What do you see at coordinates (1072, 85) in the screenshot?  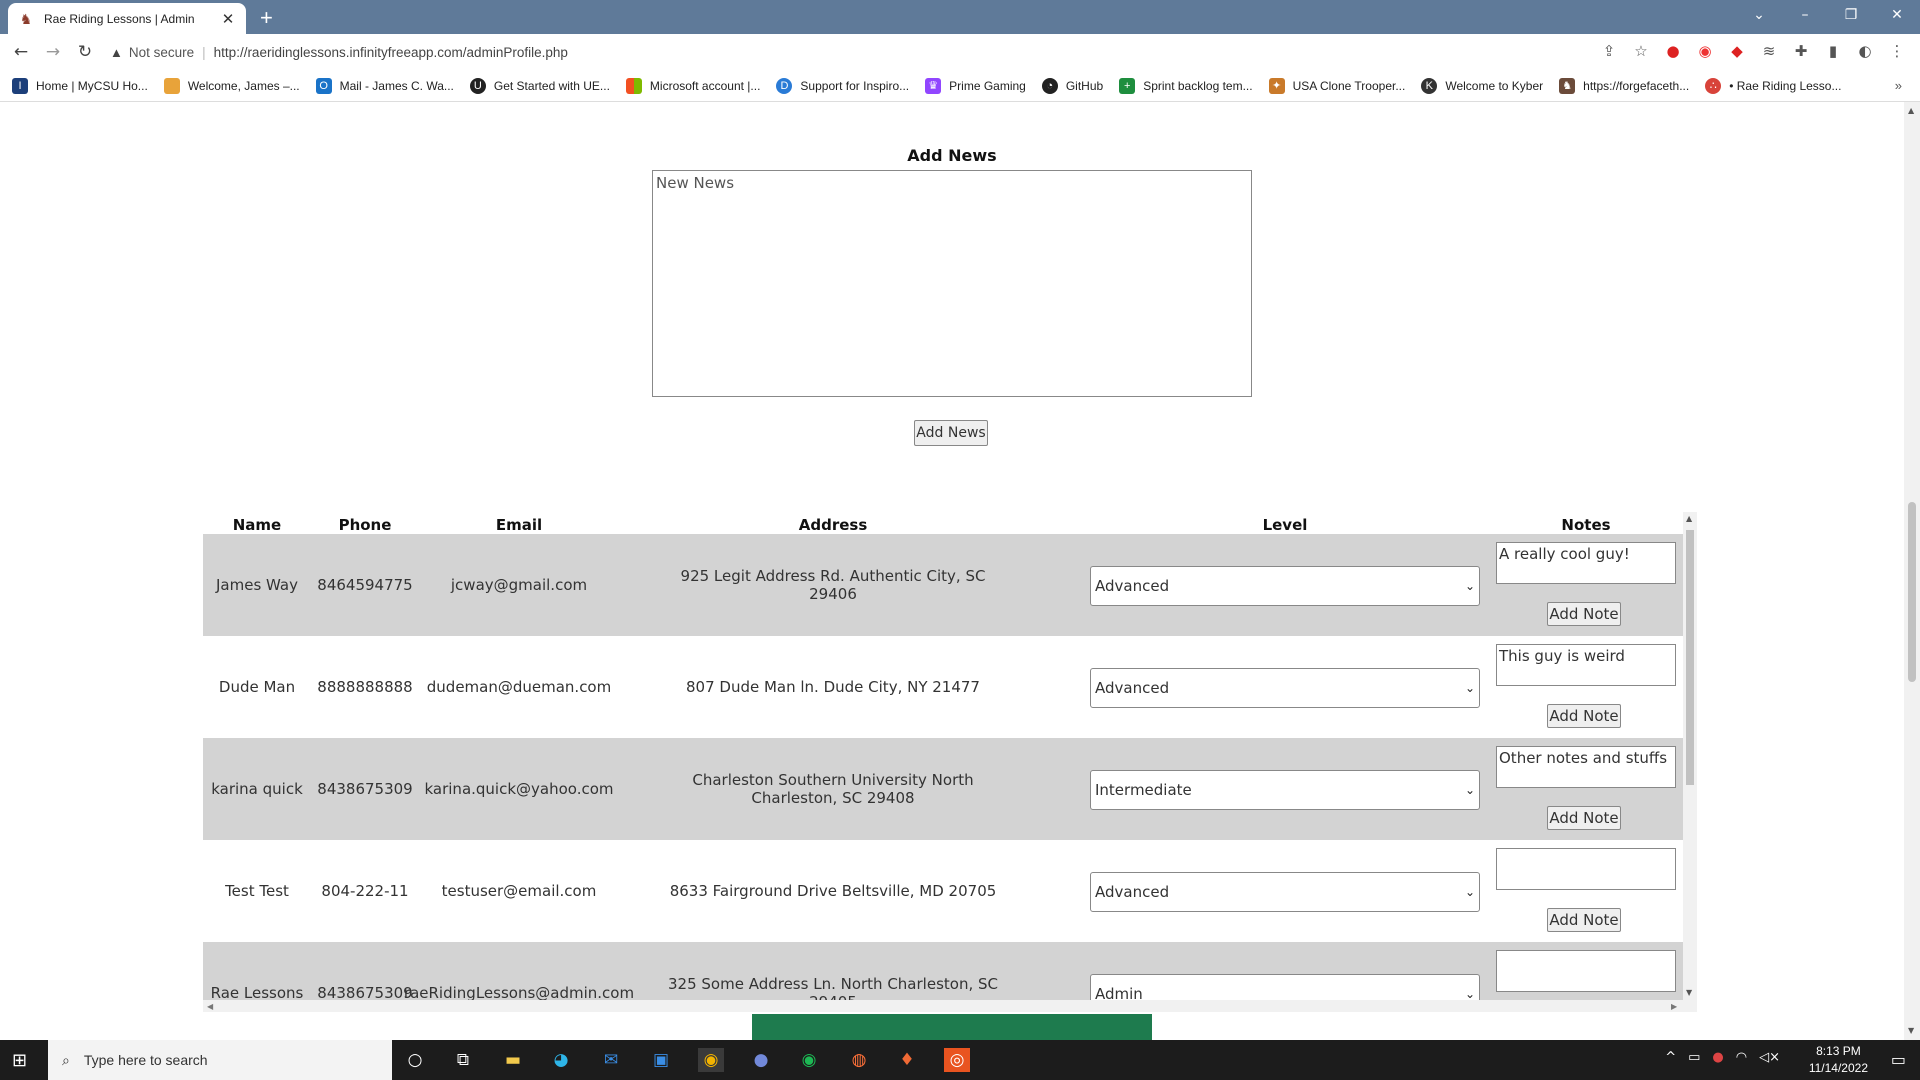 I see `bookmark-item: ◔ GitHub` at bounding box center [1072, 85].